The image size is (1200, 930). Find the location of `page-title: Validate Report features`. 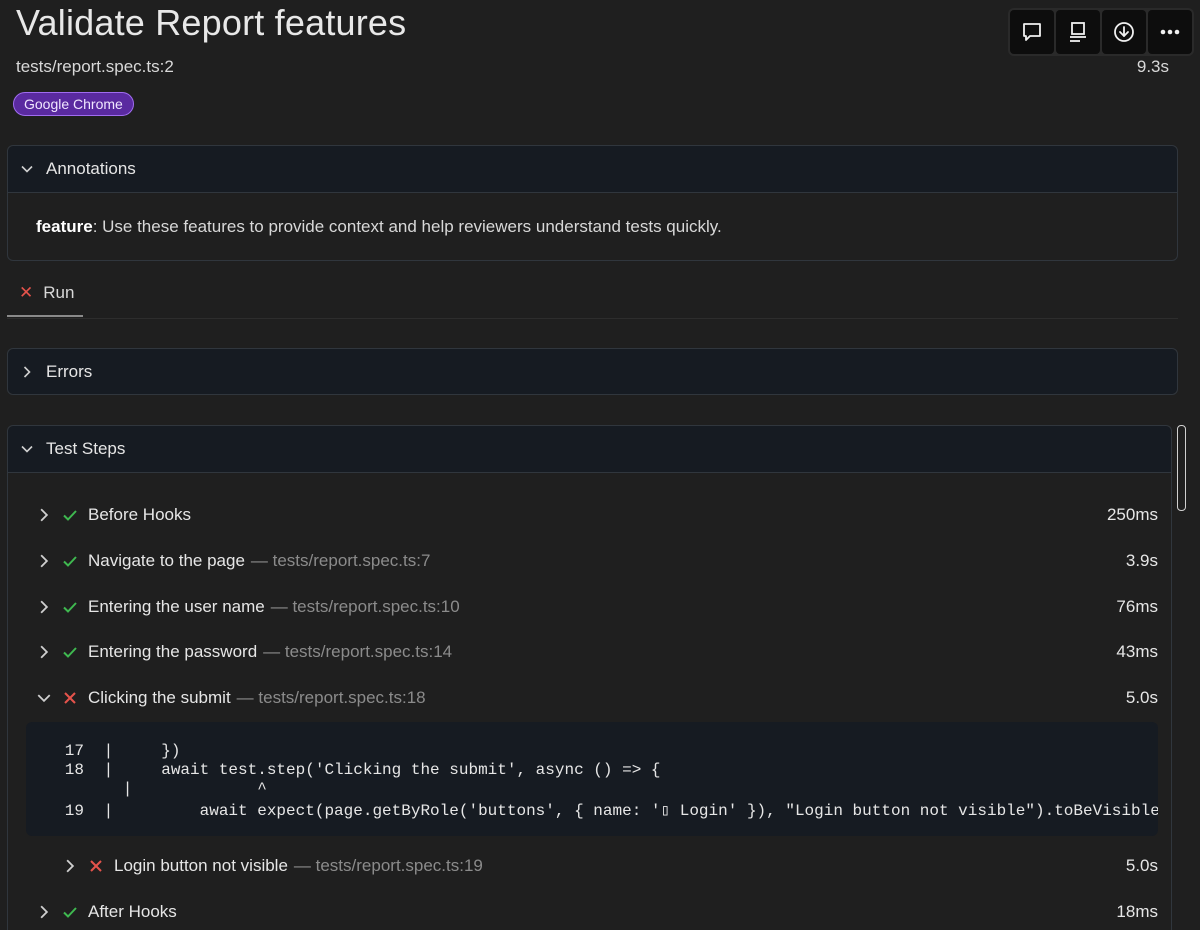

page-title: Validate Report features is located at coordinates (211, 22).